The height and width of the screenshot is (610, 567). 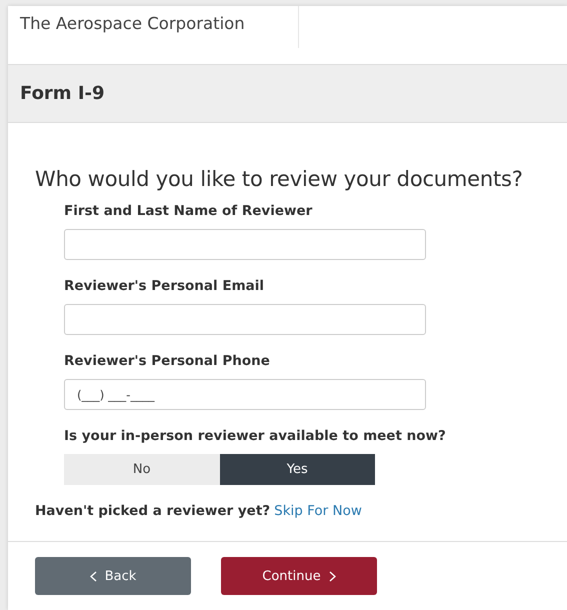 I want to click on input-field: (___) ___-____, so click(x=245, y=394).